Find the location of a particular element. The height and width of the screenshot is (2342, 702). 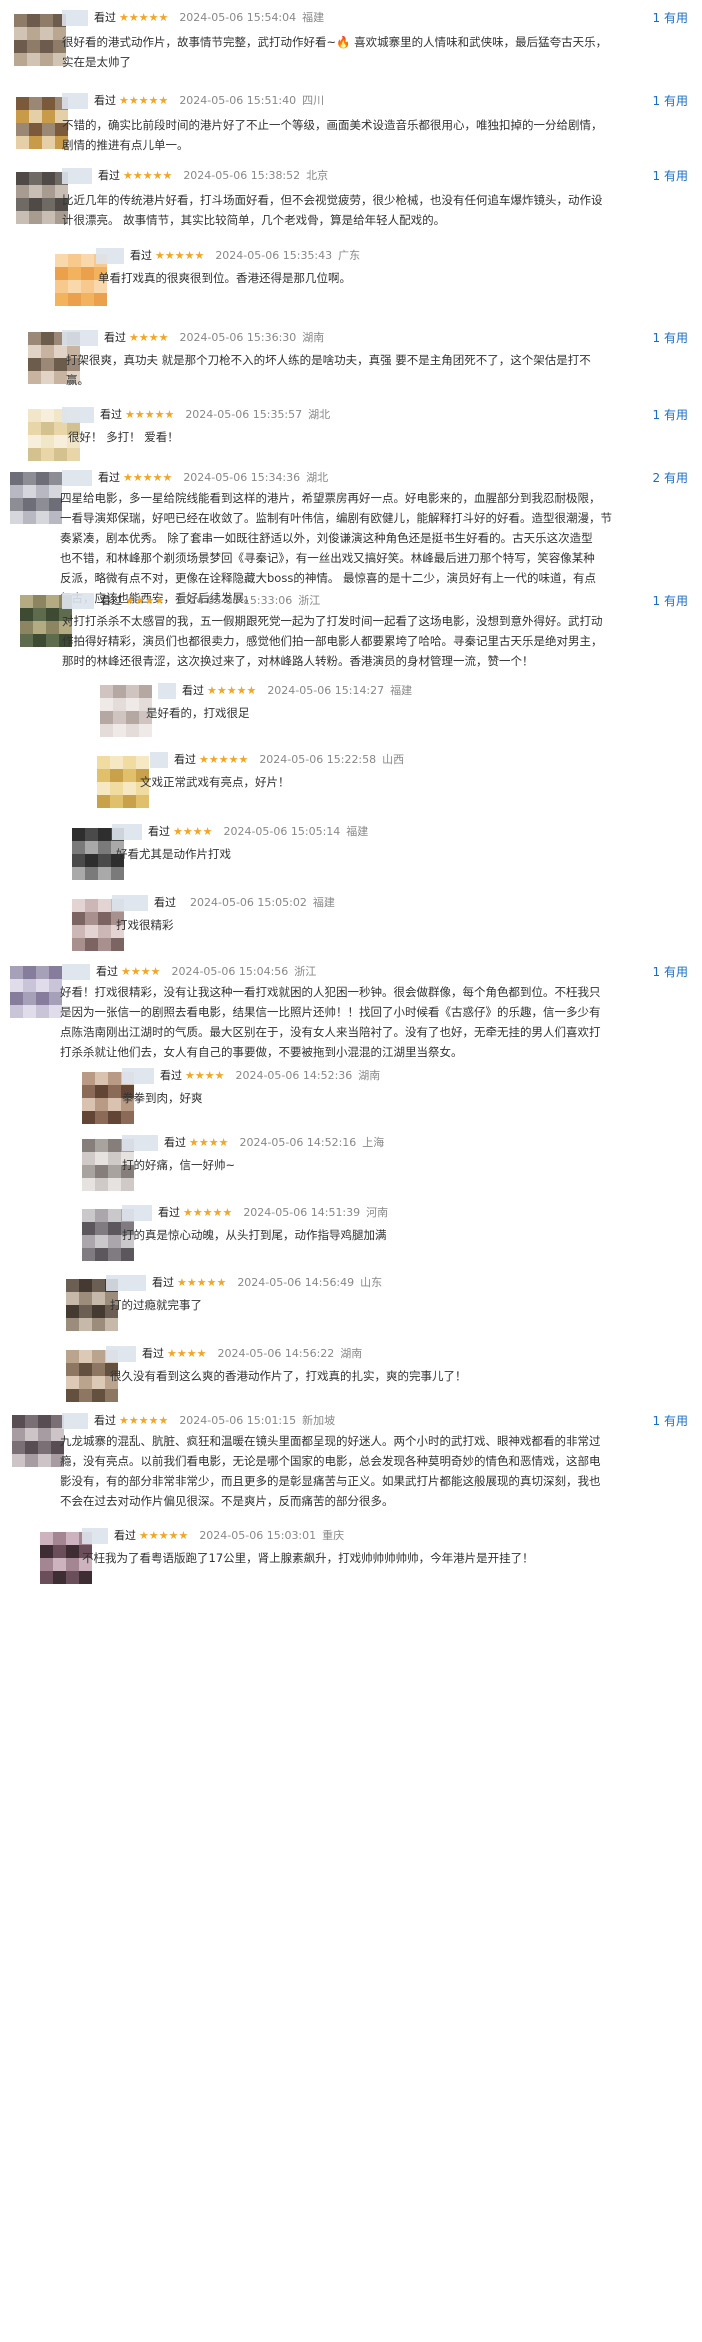

comment-meta: 看过 ★★★★ 2024-05-06 14:56:22 湖南 is located at coordinates (252, 1354).